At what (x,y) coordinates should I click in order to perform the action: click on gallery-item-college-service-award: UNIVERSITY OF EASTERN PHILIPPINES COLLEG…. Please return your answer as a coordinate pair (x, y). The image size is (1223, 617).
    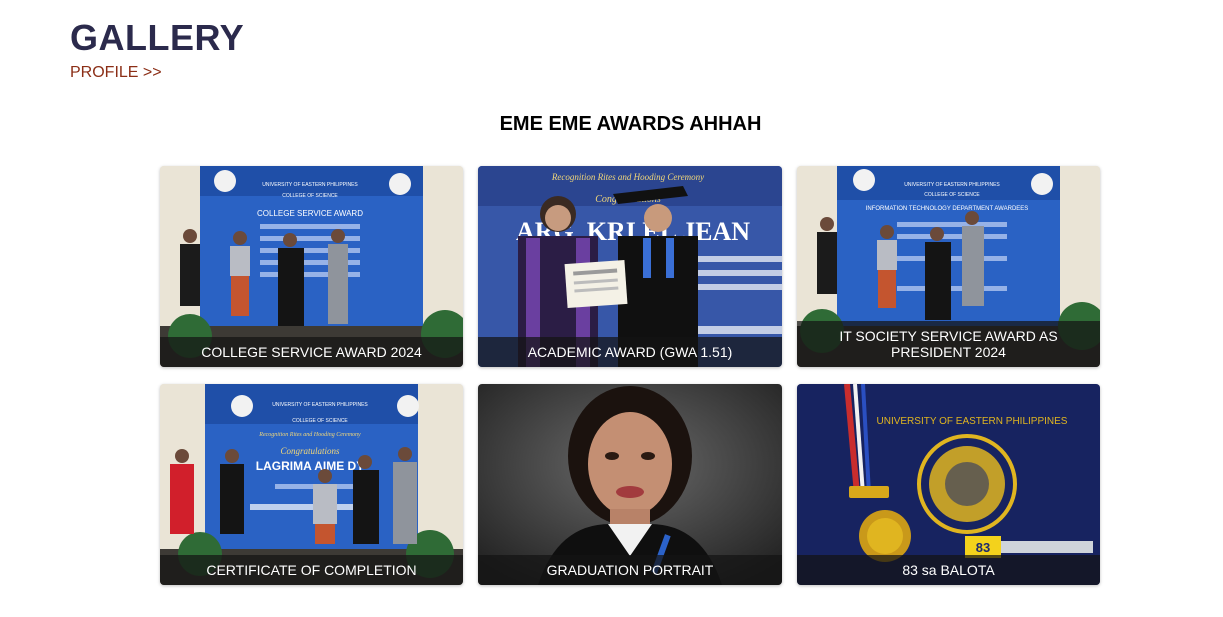
    Looking at the image, I should click on (311, 266).